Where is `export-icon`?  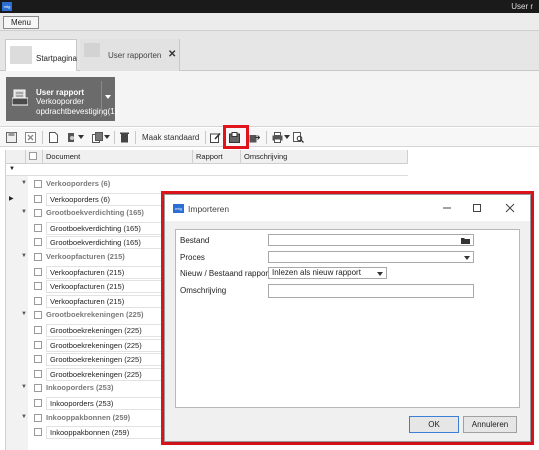 export-icon is located at coordinates (254, 137).